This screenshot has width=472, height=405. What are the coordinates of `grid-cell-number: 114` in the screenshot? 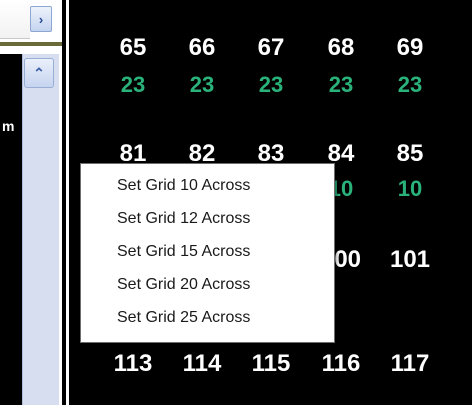 It's located at (202, 364).